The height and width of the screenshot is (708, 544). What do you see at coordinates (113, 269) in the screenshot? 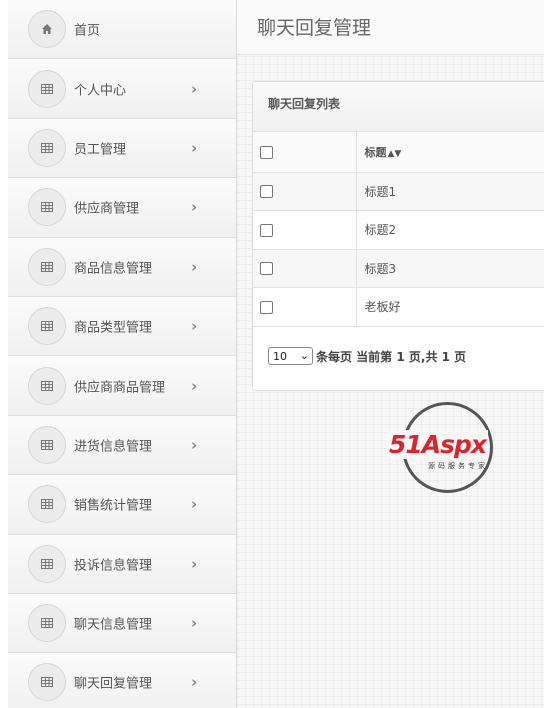
I see `sidebar-item-label: 商品信息管理` at bounding box center [113, 269].